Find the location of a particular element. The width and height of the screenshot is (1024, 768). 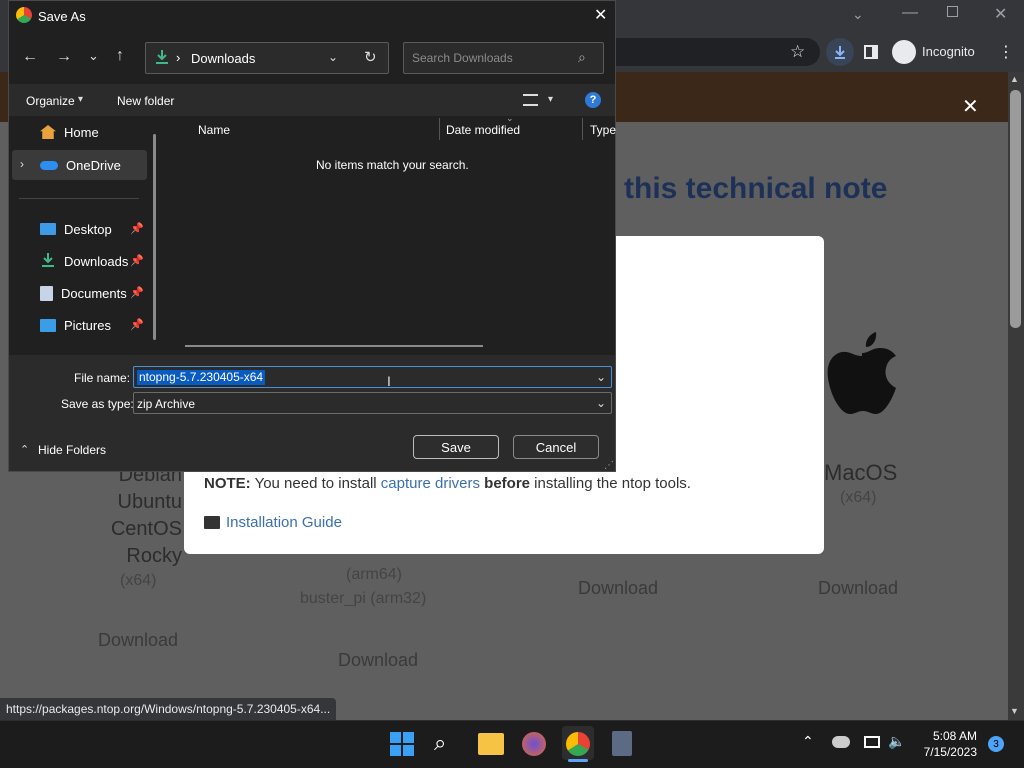

hide-folders-chevron-icon: ⌃ is located at coordinates (24, 449).